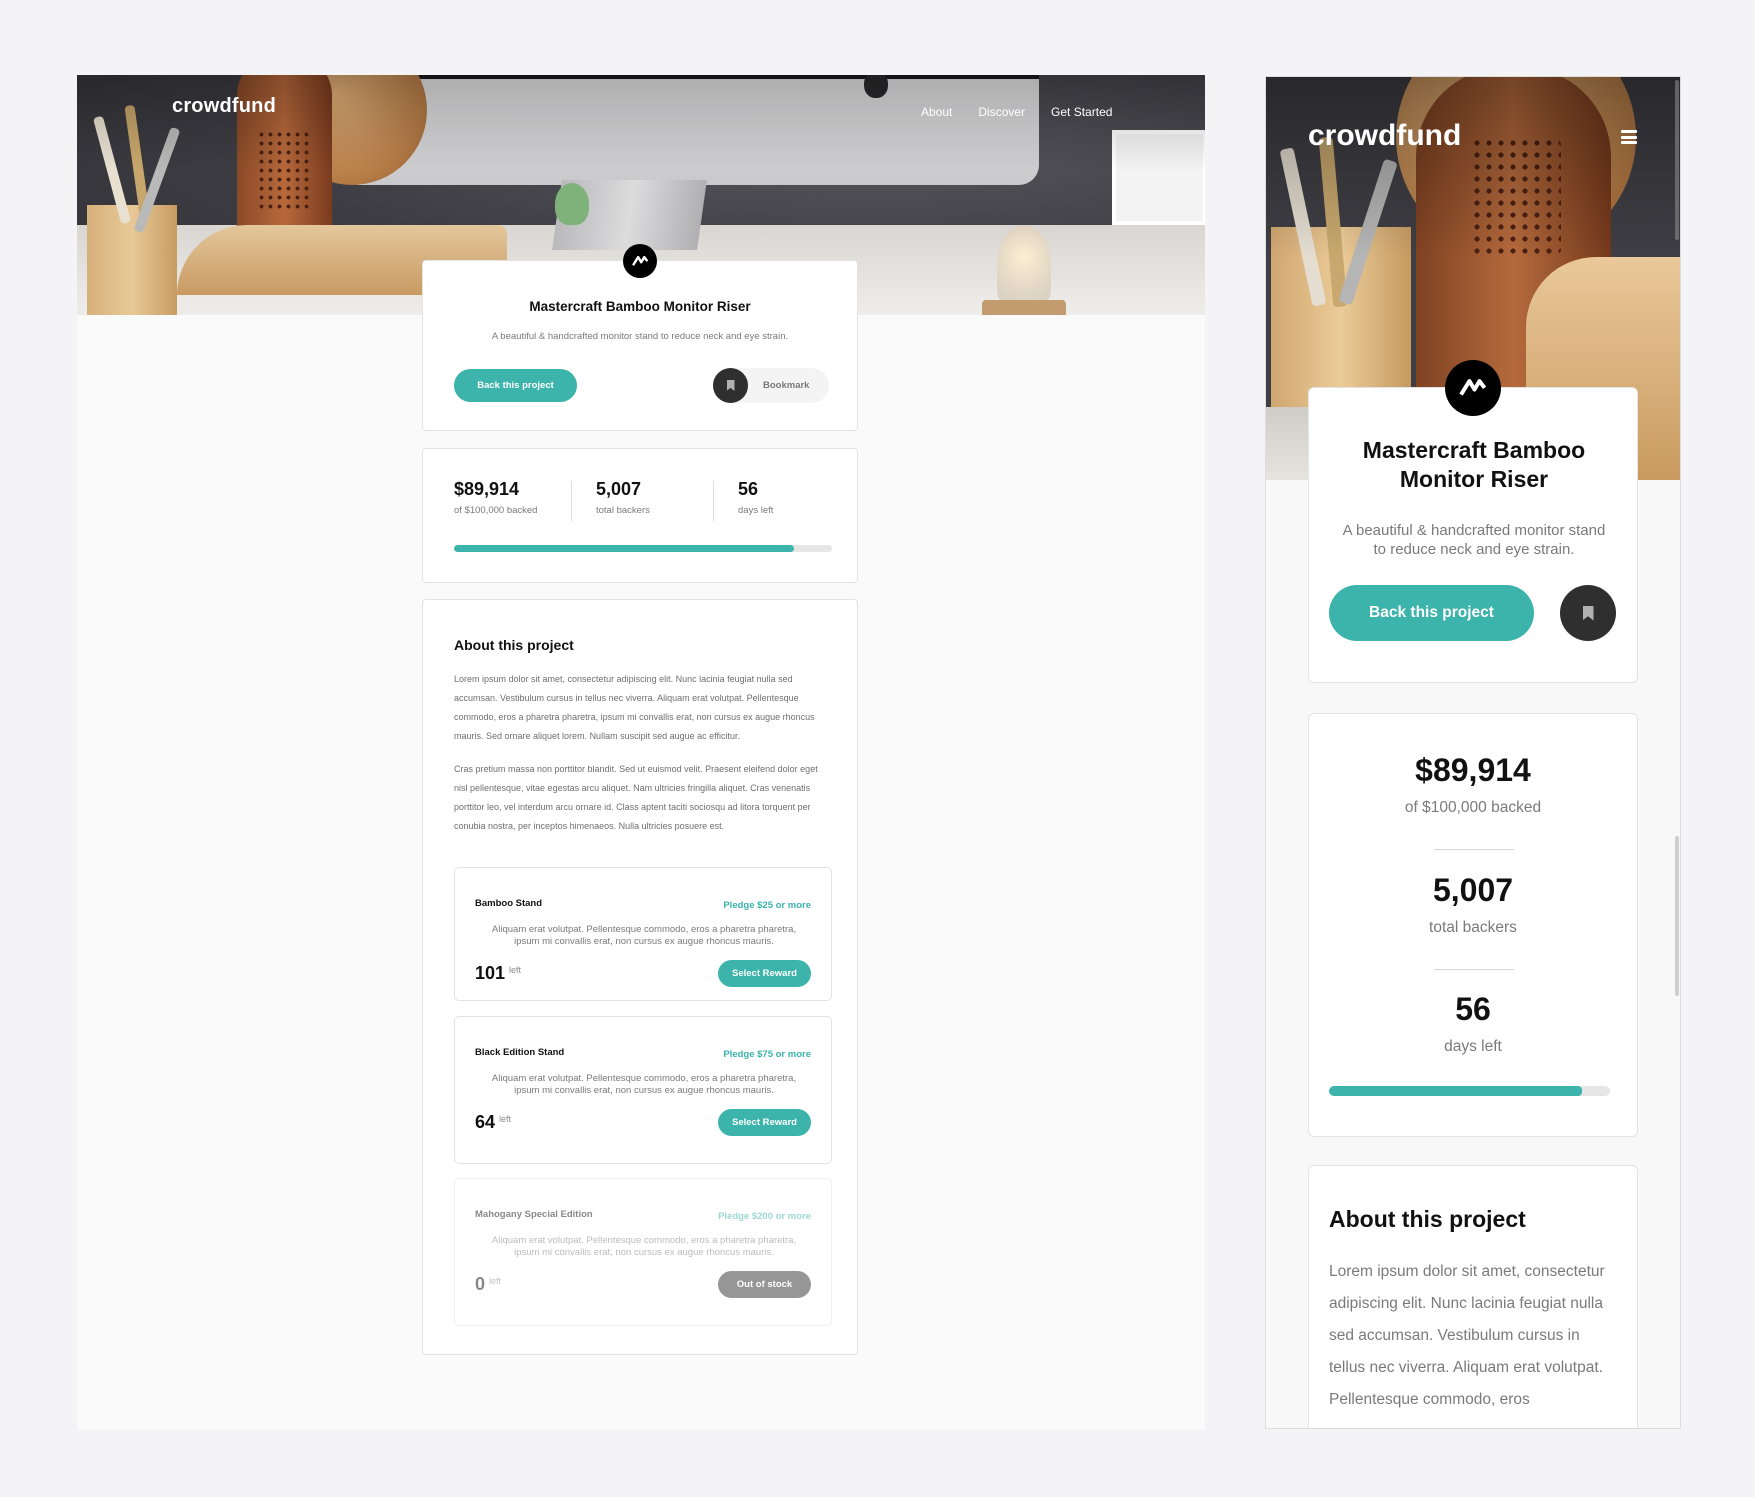  I want to click on reward-count: 101, so click(490, 973).